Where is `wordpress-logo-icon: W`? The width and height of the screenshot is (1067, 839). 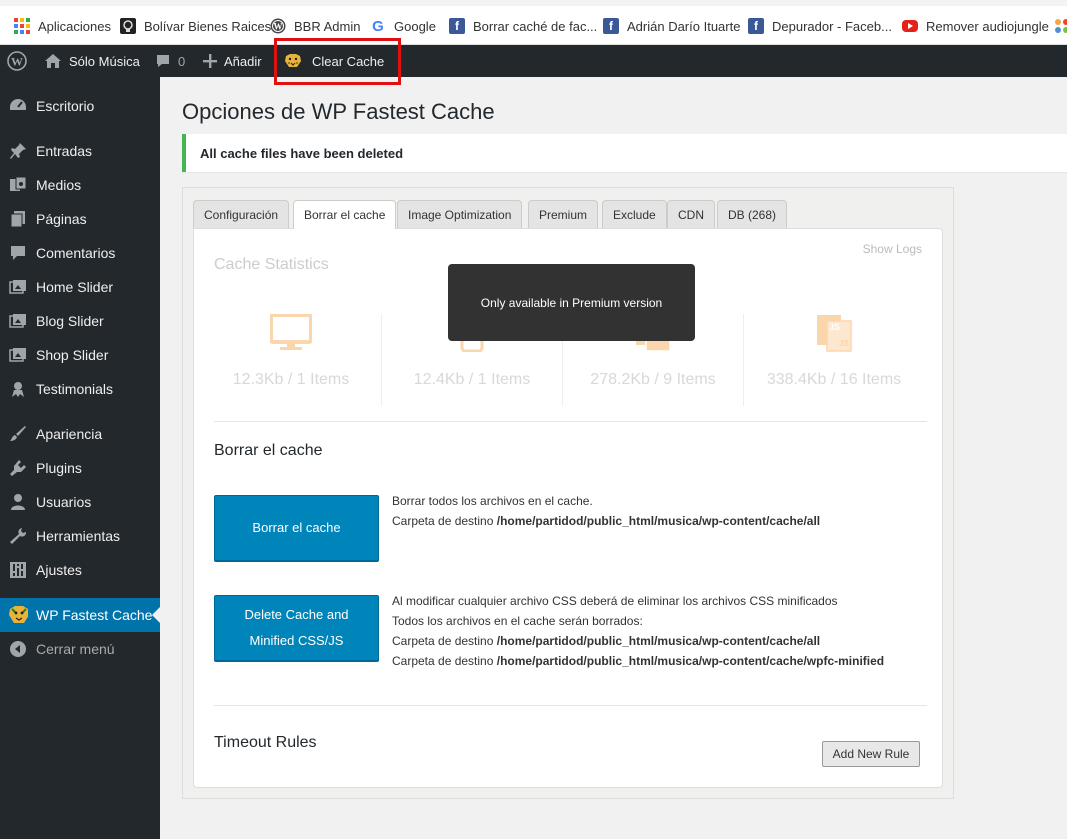
wordpress-logo-icon: W is located at coordinates (17, 61).